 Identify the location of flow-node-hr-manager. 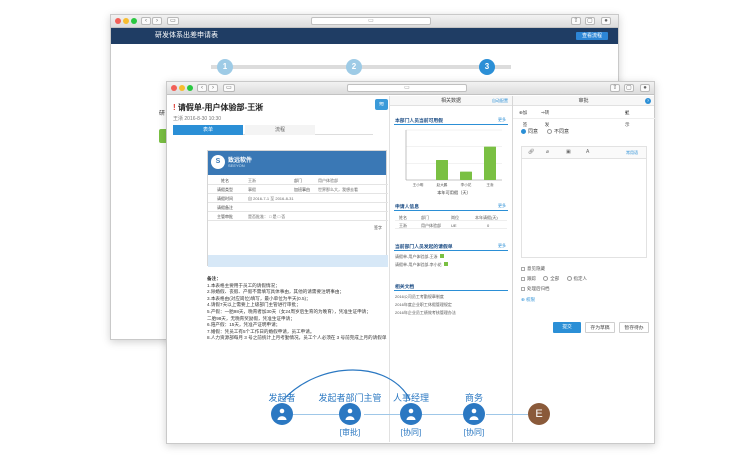
(411, 414).